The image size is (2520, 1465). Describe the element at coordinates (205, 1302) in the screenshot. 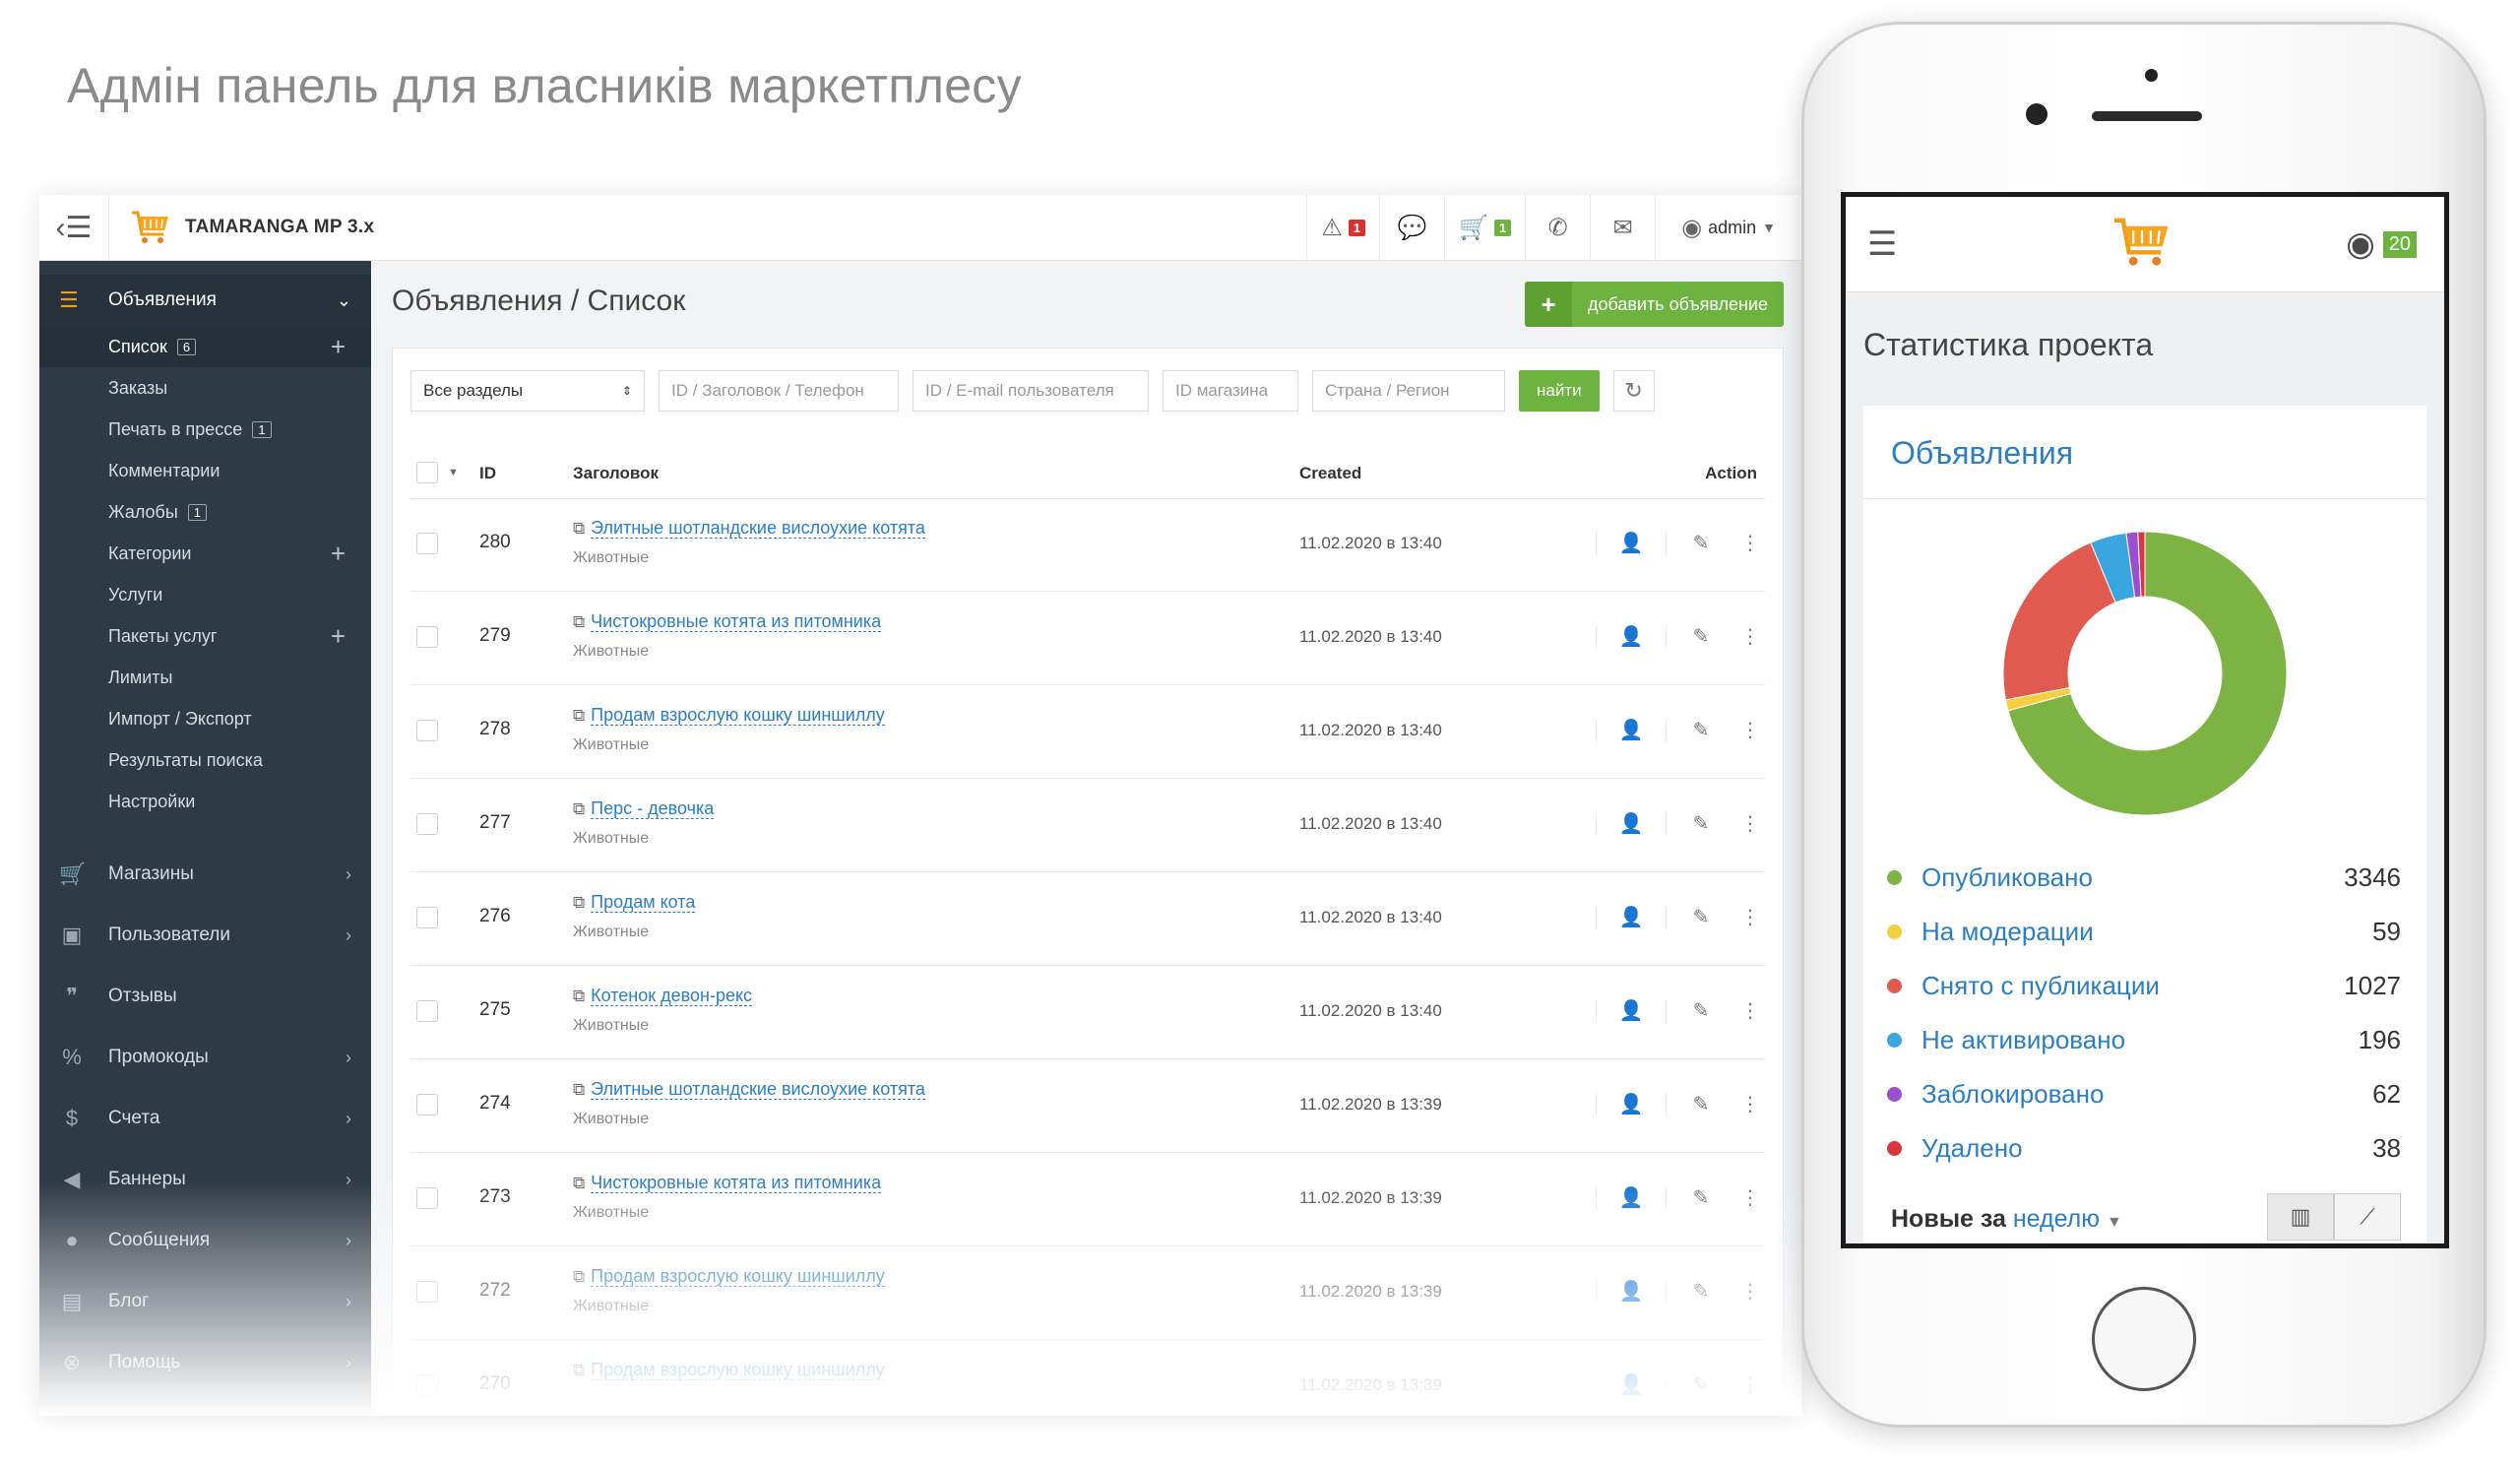

I see `sidebar-item: ▤ Блог ›` at that location.